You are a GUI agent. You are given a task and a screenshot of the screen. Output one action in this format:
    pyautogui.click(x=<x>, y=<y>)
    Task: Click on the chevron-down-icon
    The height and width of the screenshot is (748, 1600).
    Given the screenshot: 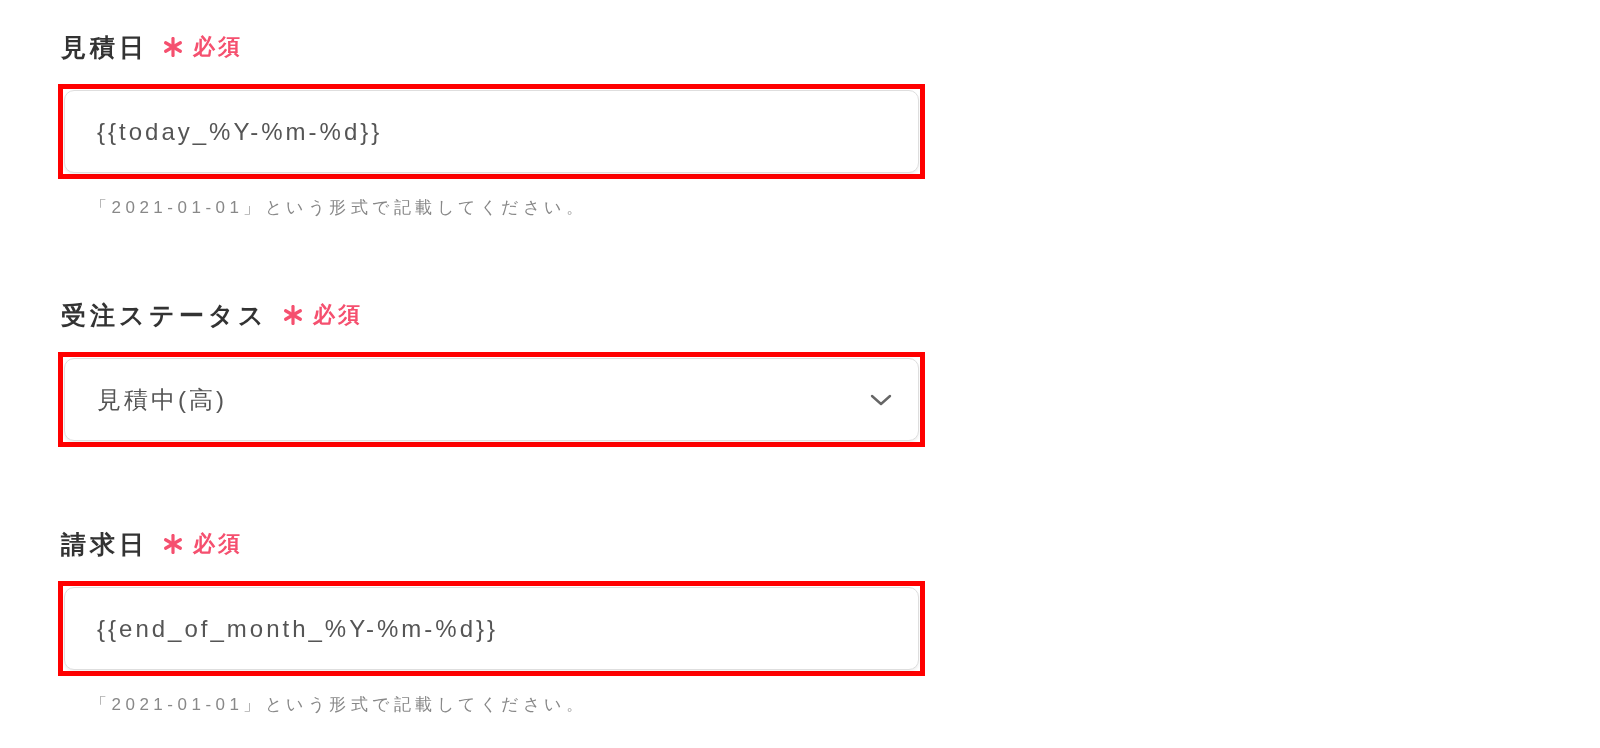 What is the action you would take?
    pyautogui.click(x=881, y=399)
    